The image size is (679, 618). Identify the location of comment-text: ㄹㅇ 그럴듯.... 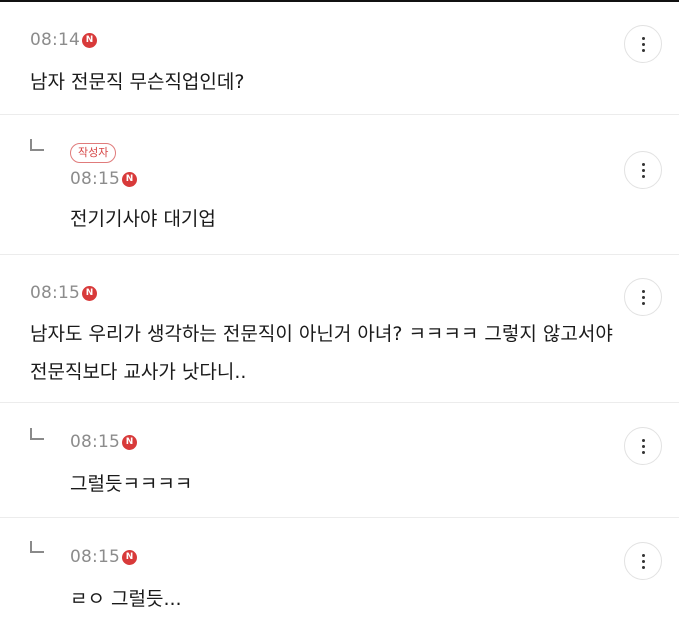
(126, 599).